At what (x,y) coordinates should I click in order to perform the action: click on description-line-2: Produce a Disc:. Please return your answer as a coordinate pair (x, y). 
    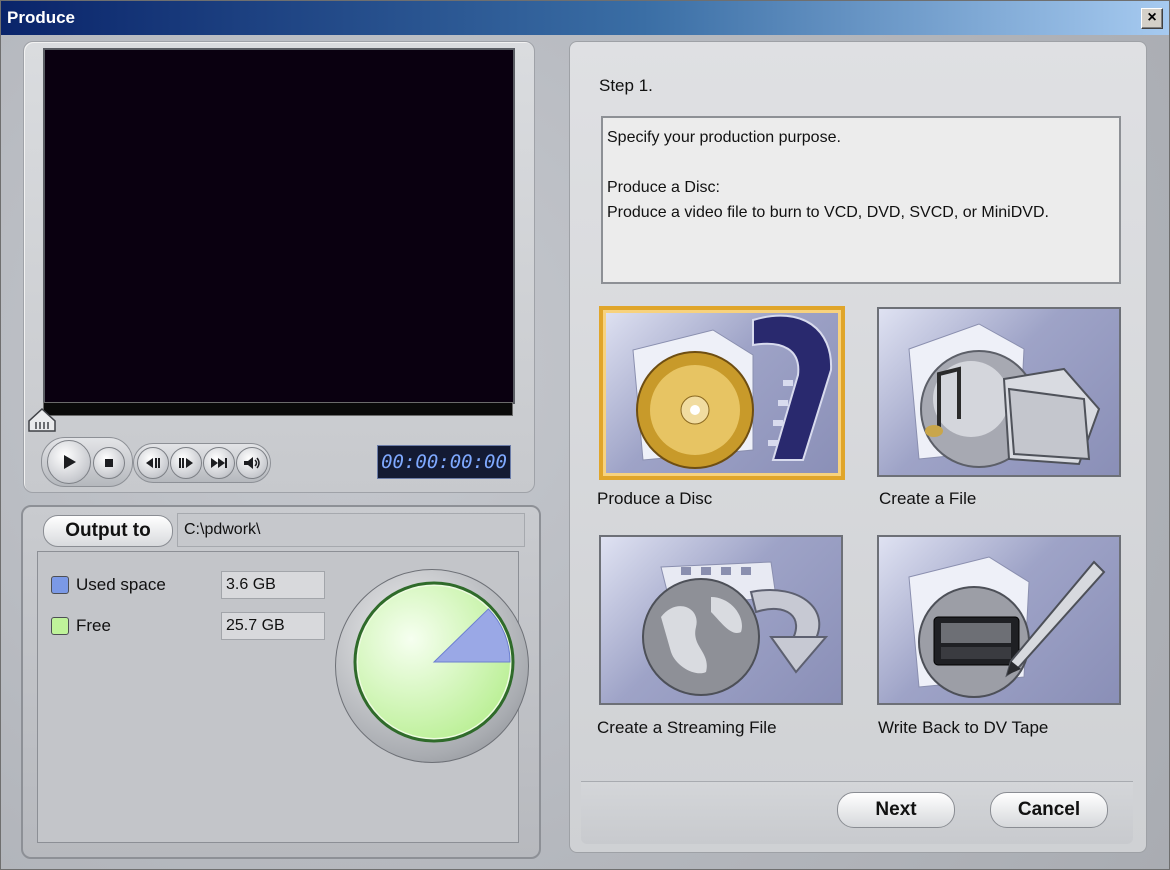
    Looking at the image, I should click on (663, 187).